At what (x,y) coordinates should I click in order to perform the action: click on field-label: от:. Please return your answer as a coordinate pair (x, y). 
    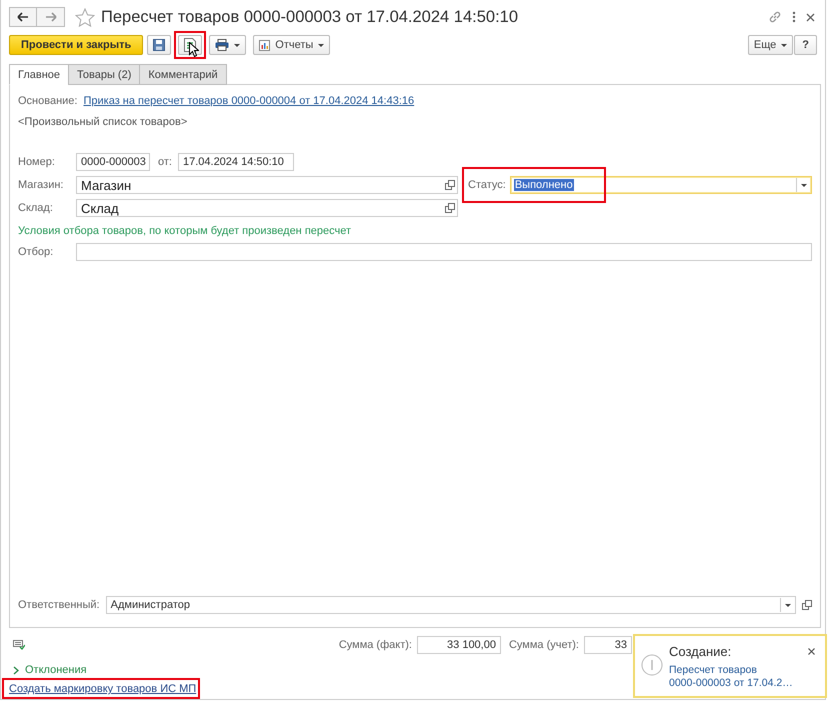
    Looking at the image, I should click on (165, 162).